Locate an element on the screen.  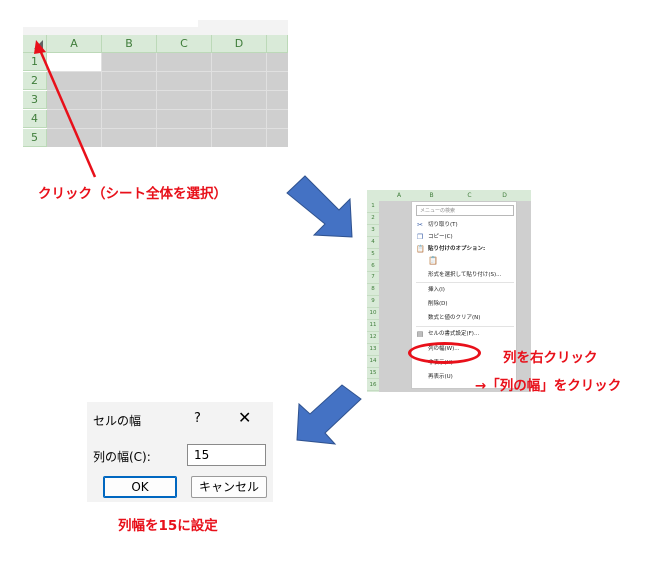
context-row-header: 5 is located at coordinates (373, 255).